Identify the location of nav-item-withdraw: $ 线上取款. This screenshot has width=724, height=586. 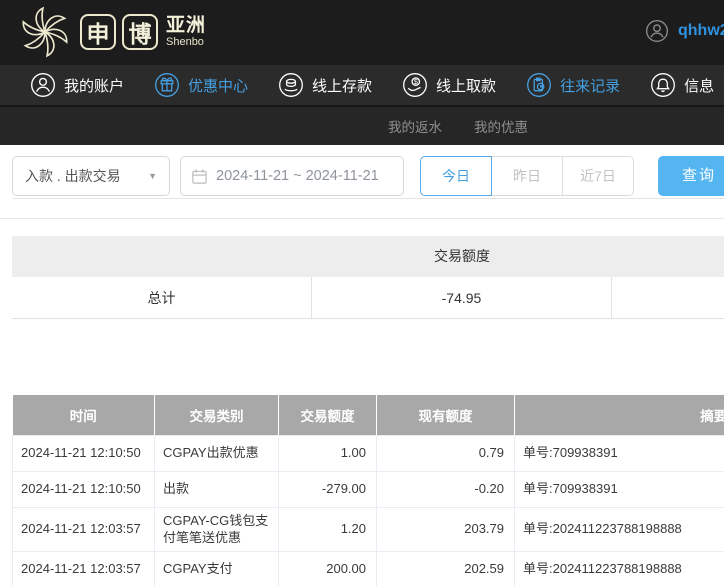
(449, 85).